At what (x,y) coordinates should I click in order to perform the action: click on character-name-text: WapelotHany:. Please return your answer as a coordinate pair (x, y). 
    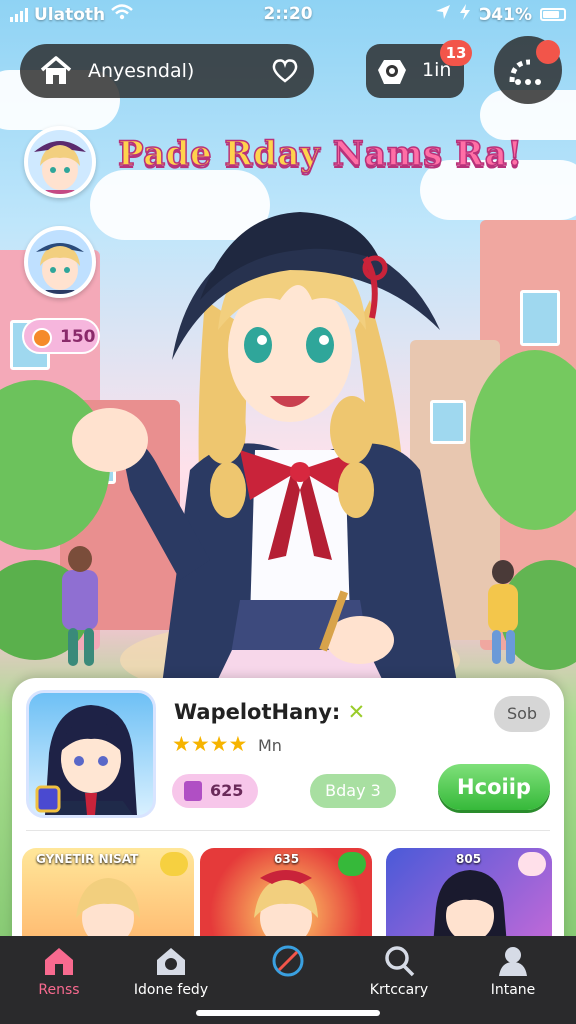
    Looking at the image, I should click on (257, 712).